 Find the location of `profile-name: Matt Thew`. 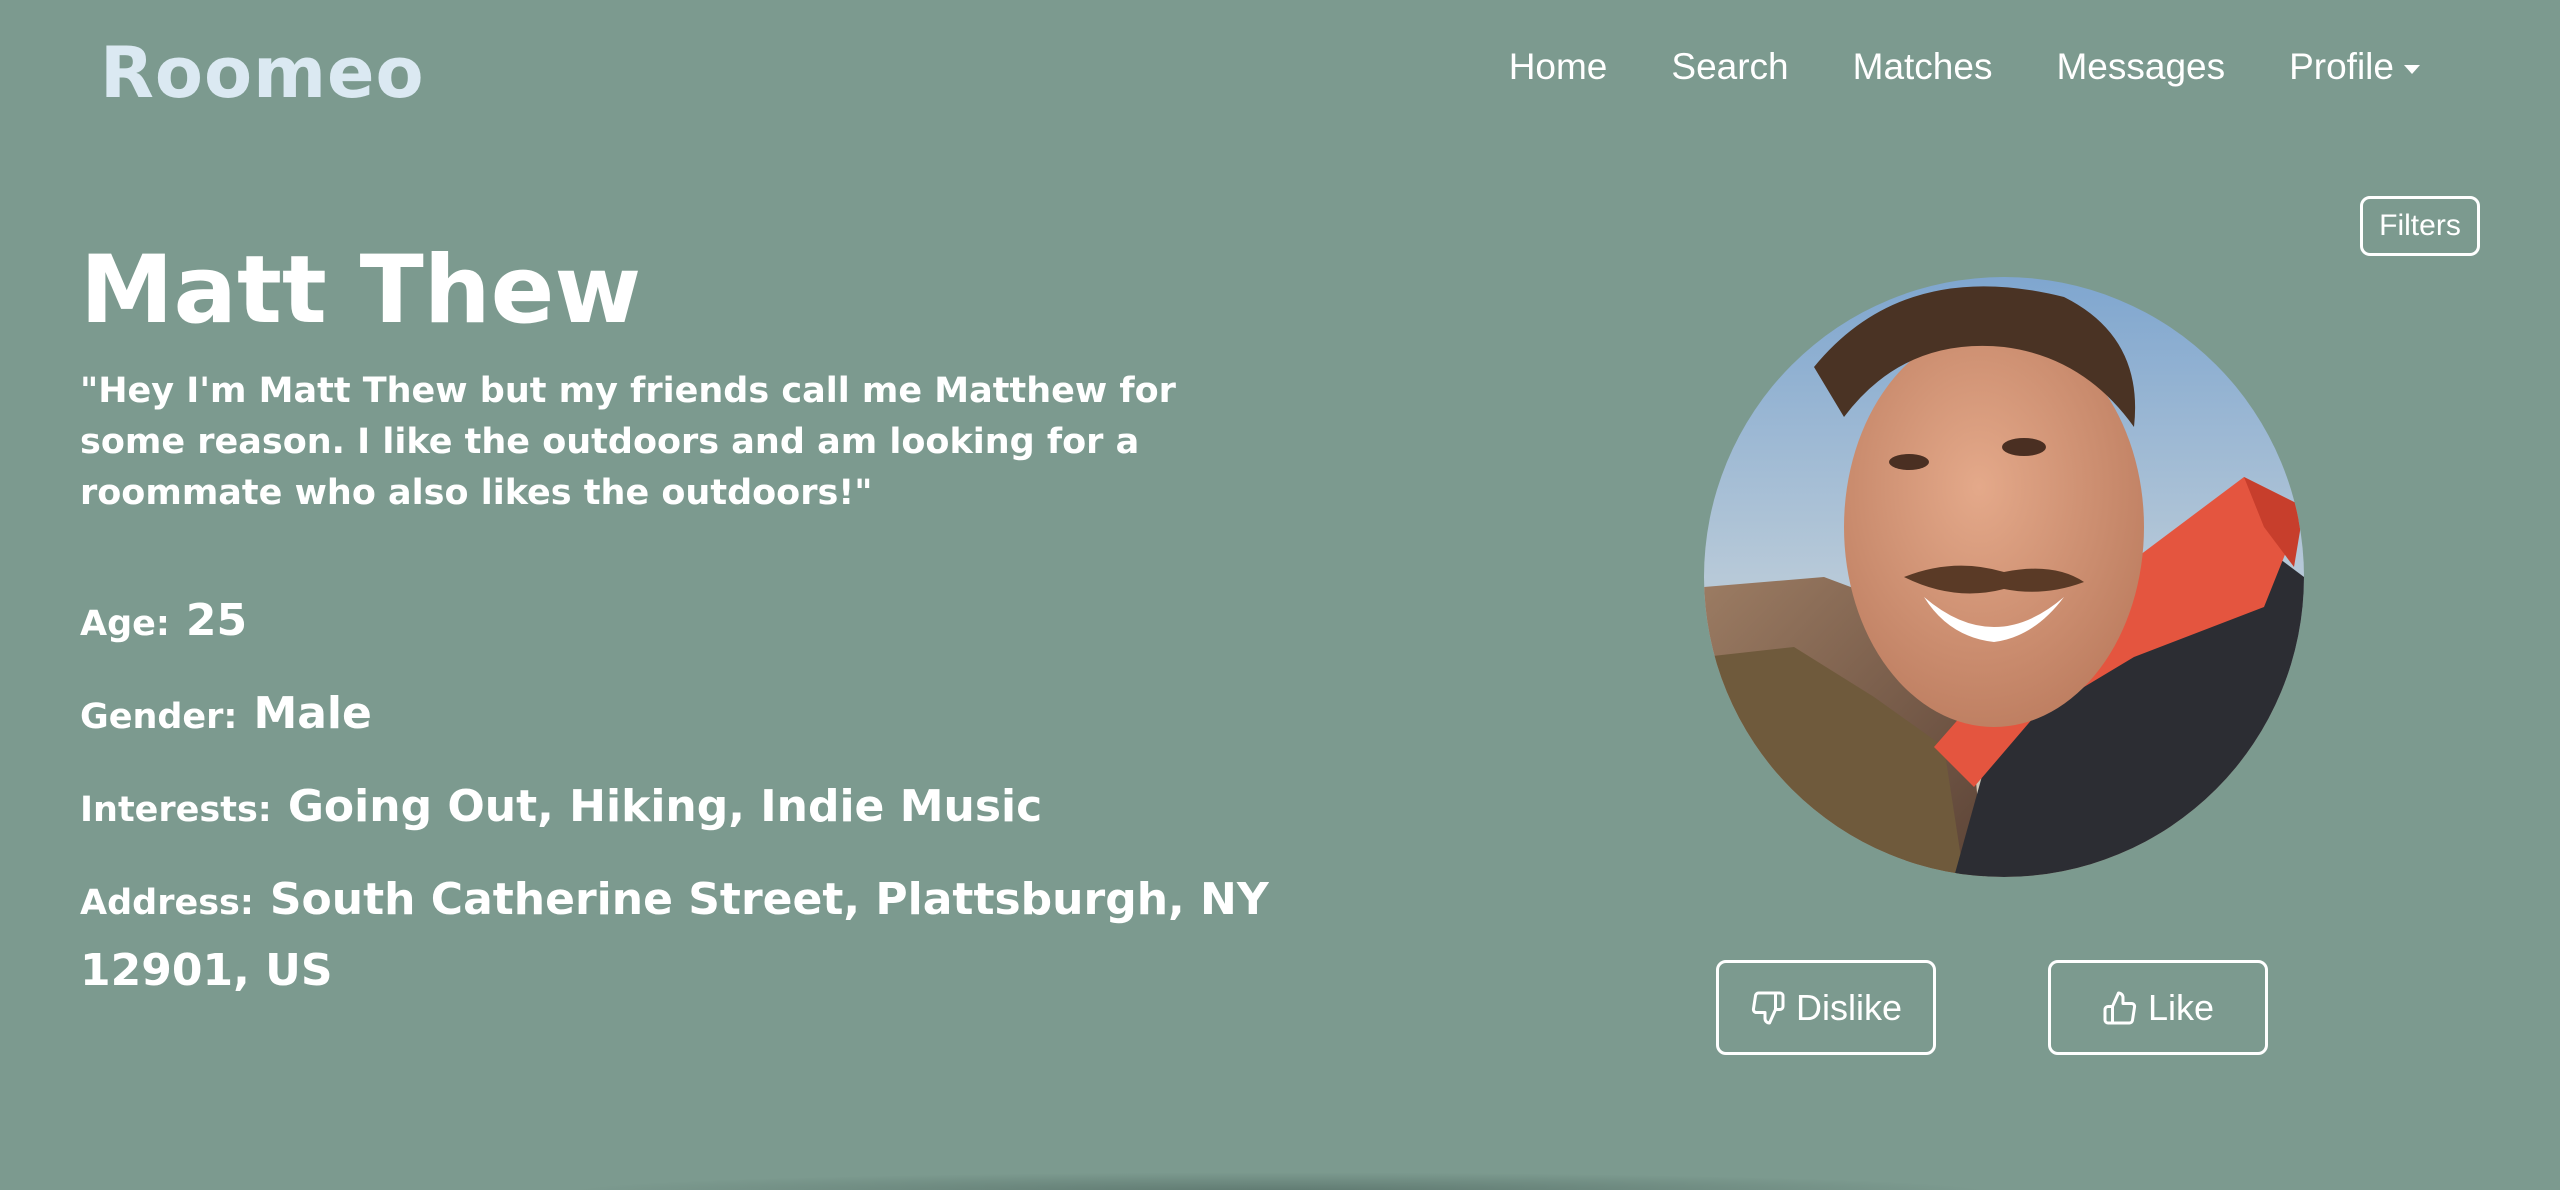

profile-name: Matt Thew is located at coordinates (361, 290).